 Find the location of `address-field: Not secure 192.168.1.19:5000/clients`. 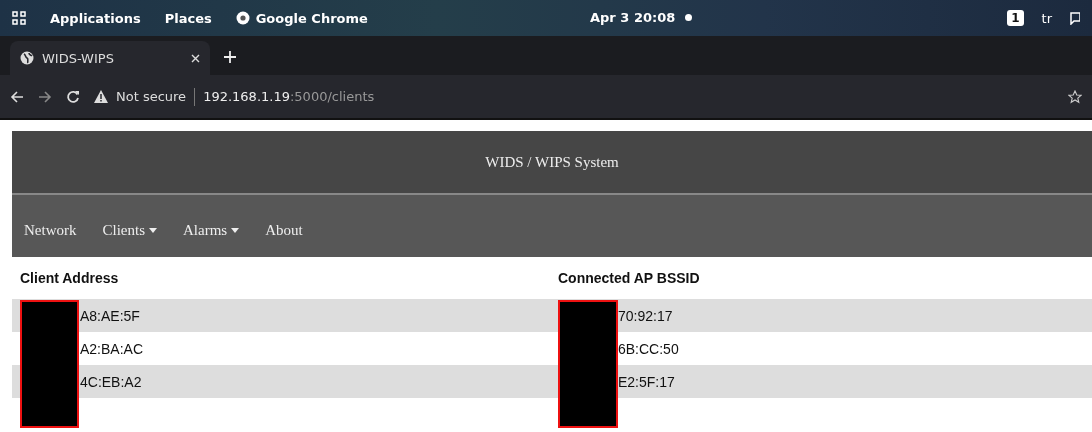

address-field: Not secure 192.168.1.19:5000/clients is located at coordinates (234, 96).